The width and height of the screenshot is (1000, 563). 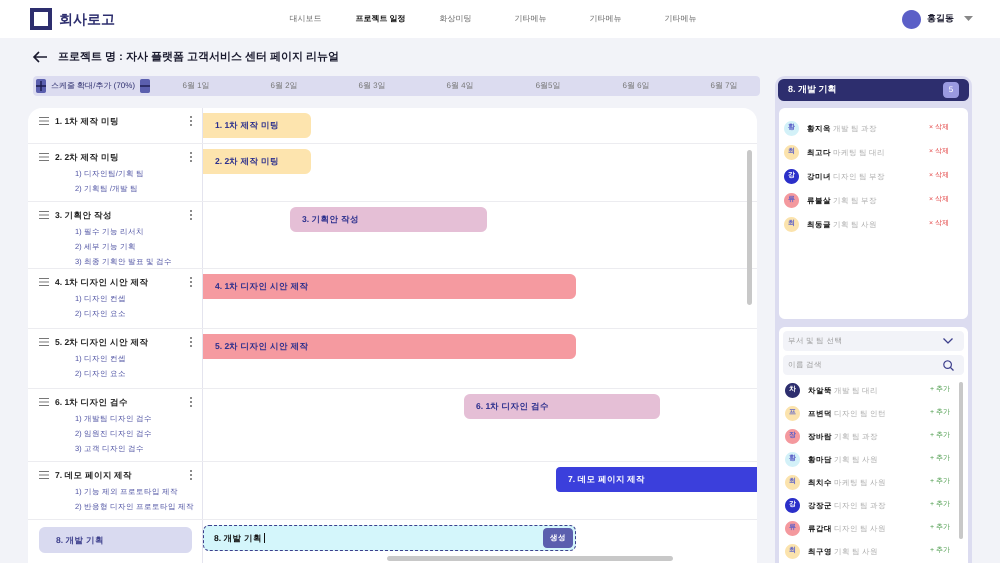 What do you see at coordinates (372, 86) in the screenshot?
I see `day-label: 6월 3일` at bounding box center [372, 86].